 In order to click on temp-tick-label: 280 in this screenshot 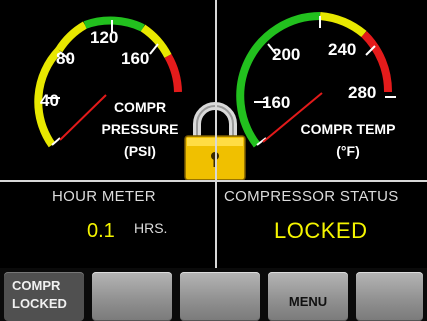, I will do `click(362, 92)`.